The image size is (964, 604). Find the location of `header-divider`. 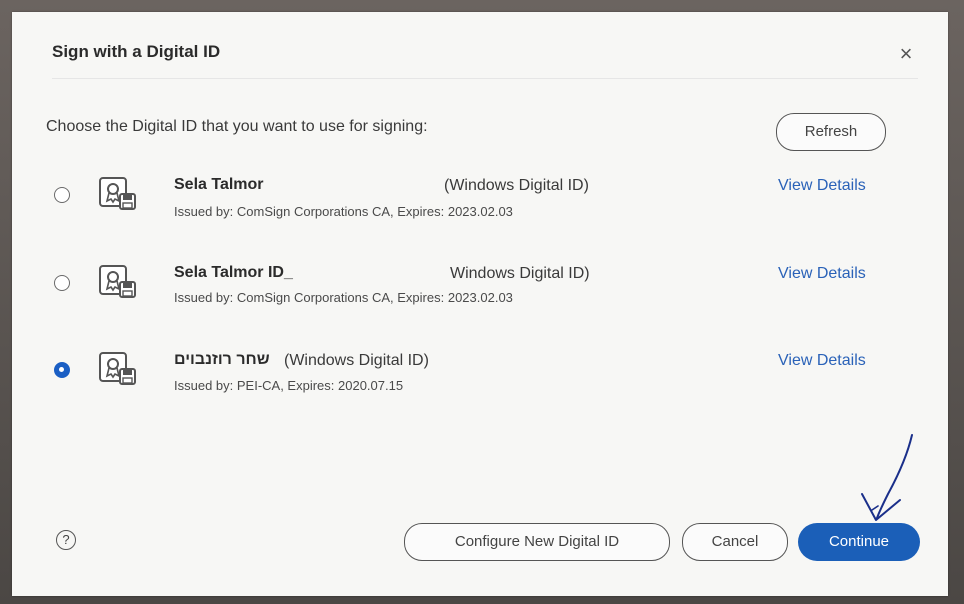

header-divider is located at coordinates (485, 78).